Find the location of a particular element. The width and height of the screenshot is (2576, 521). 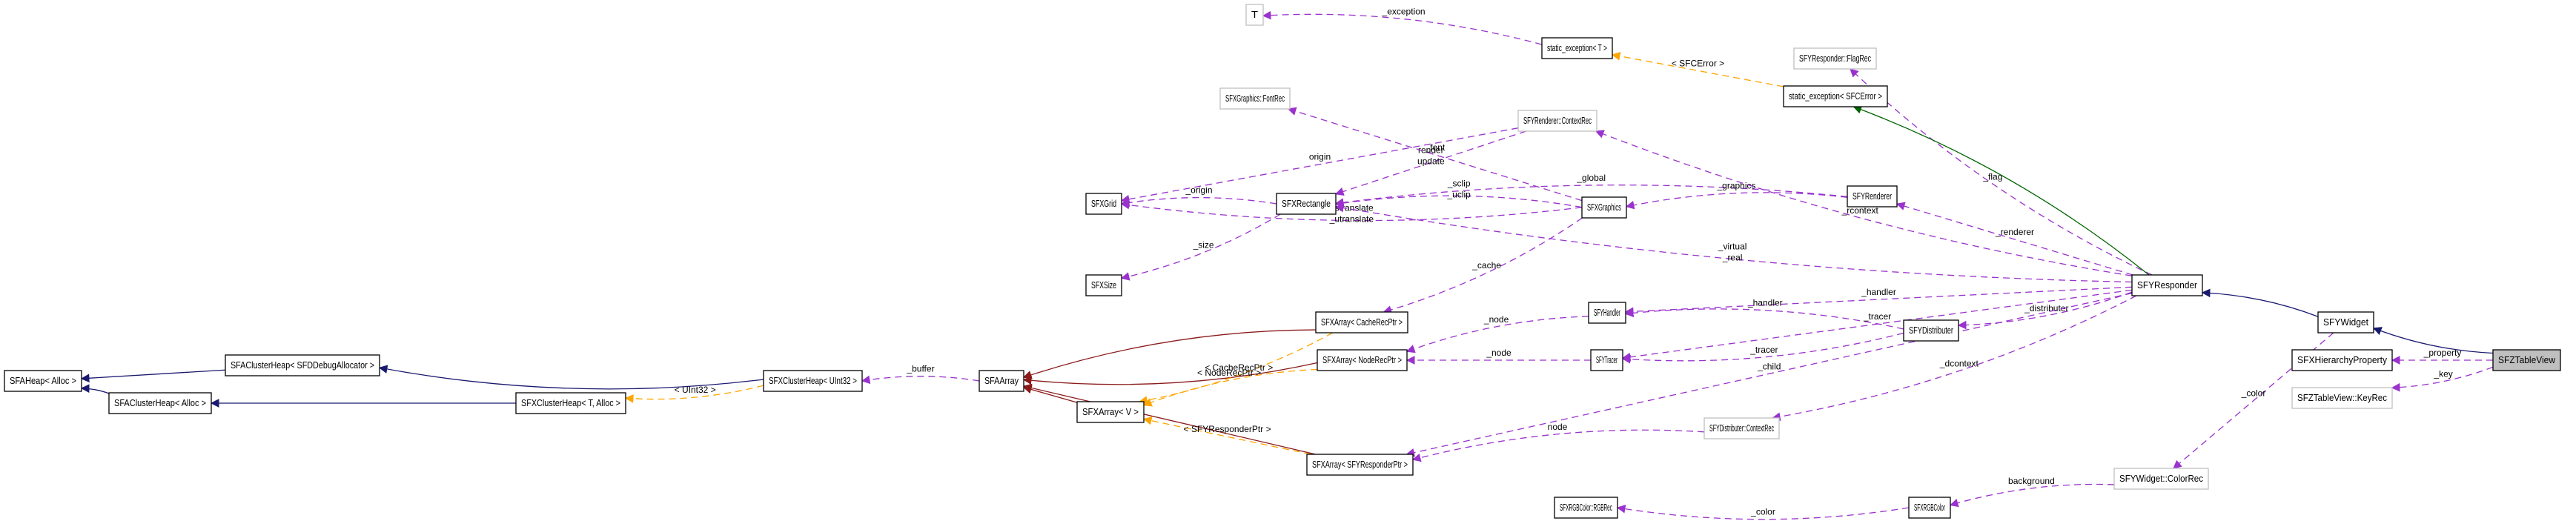

edge-staticexct-to-t: _exception is located at coordinates (1402, 26).